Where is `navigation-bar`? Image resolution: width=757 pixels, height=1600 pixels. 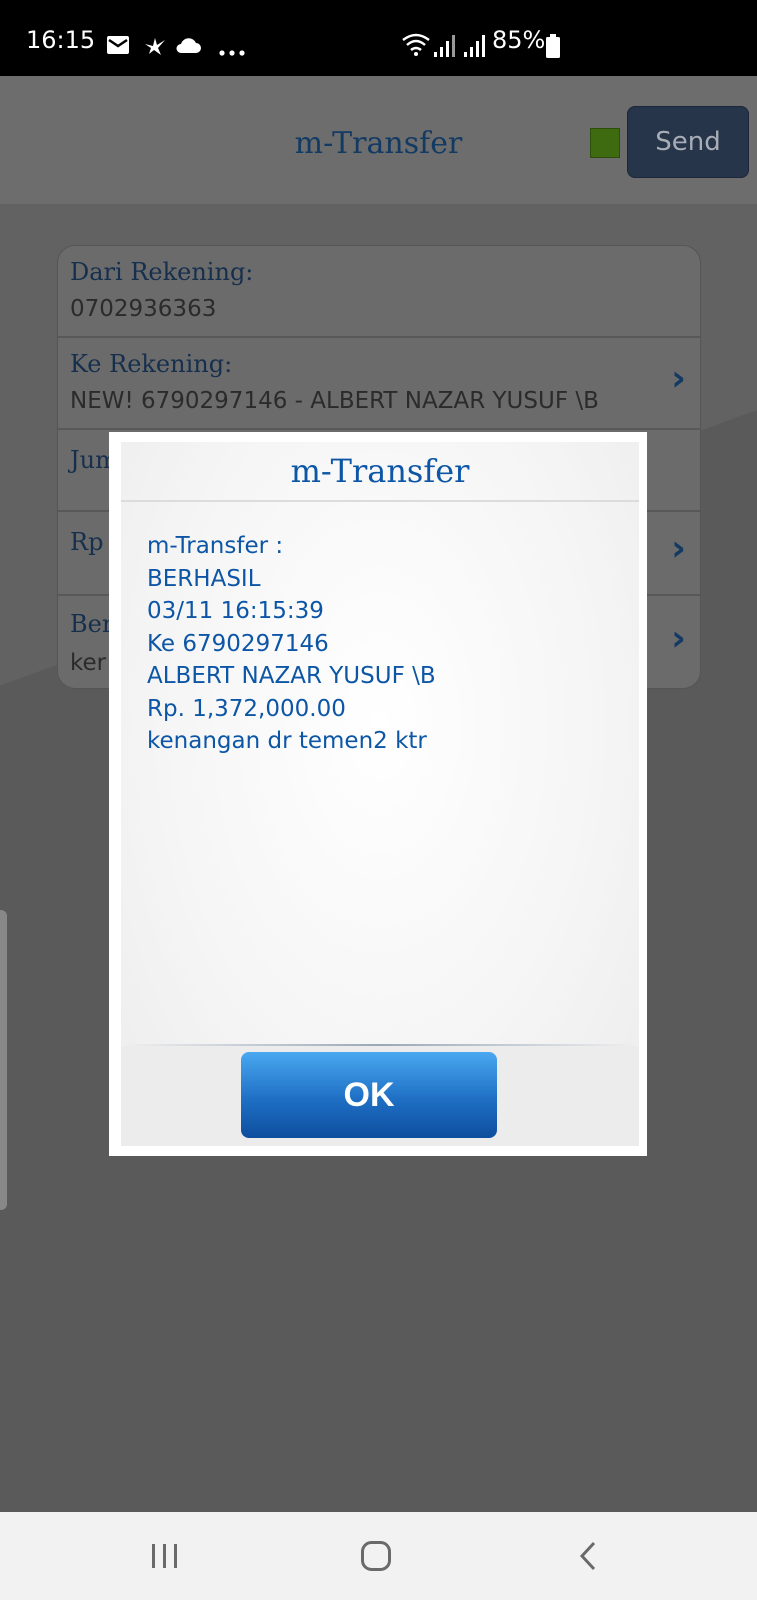
navigation-bar is located at coordinates (378, 1556).